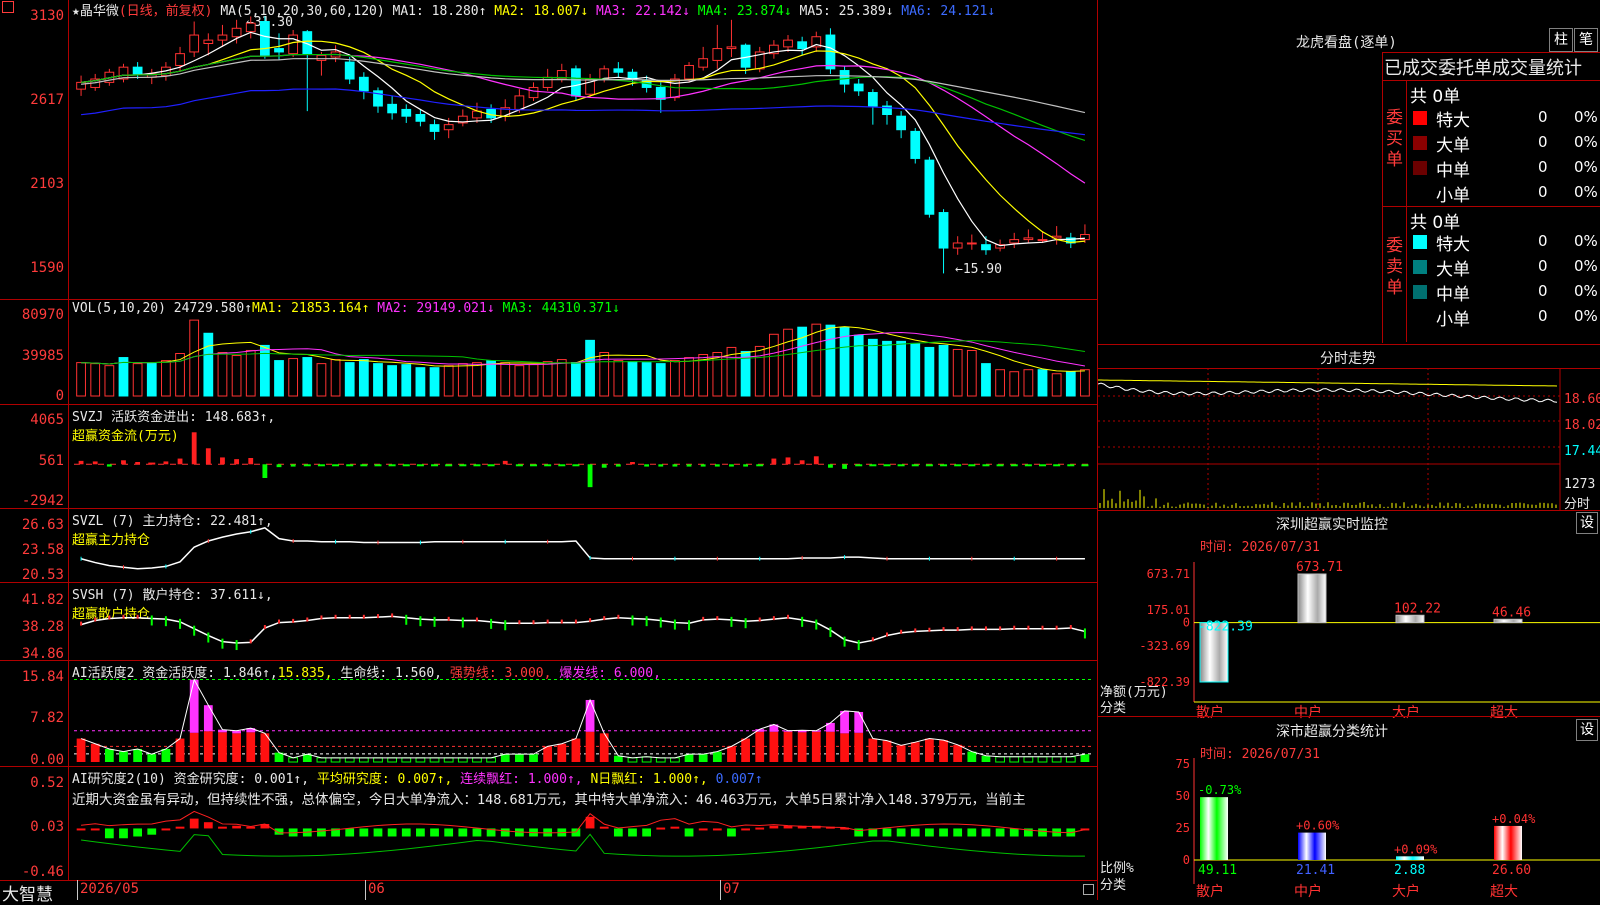 The width and height of the screenshot is (1600, 905). I want to click on szmon-category-label: 大户, so click(1406, 712).